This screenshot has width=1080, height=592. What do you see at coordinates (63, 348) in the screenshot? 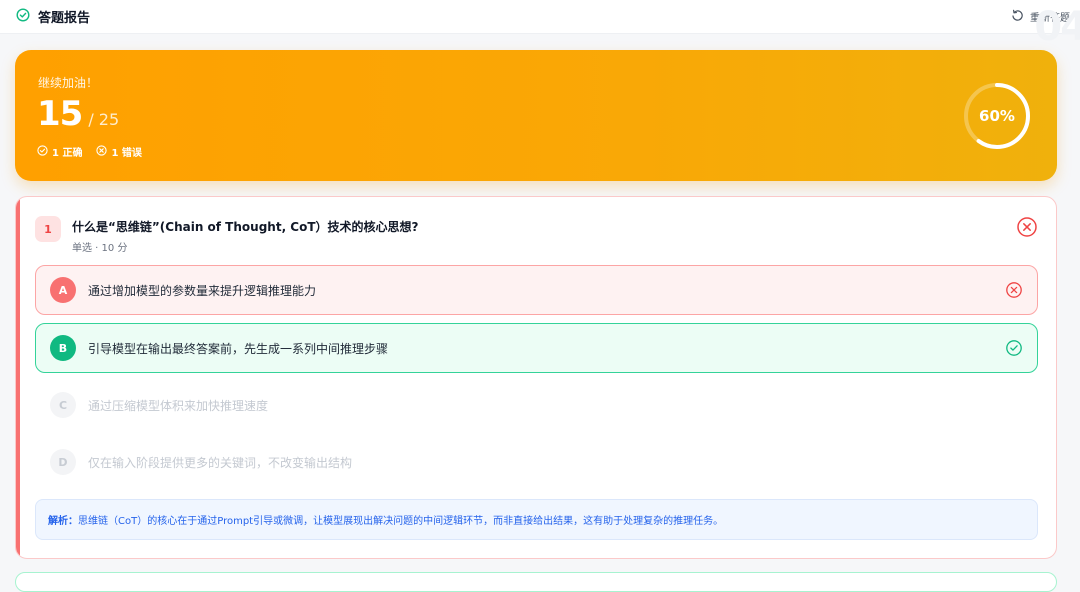
I see `option-letter: B` at bounding box center [63, 348].